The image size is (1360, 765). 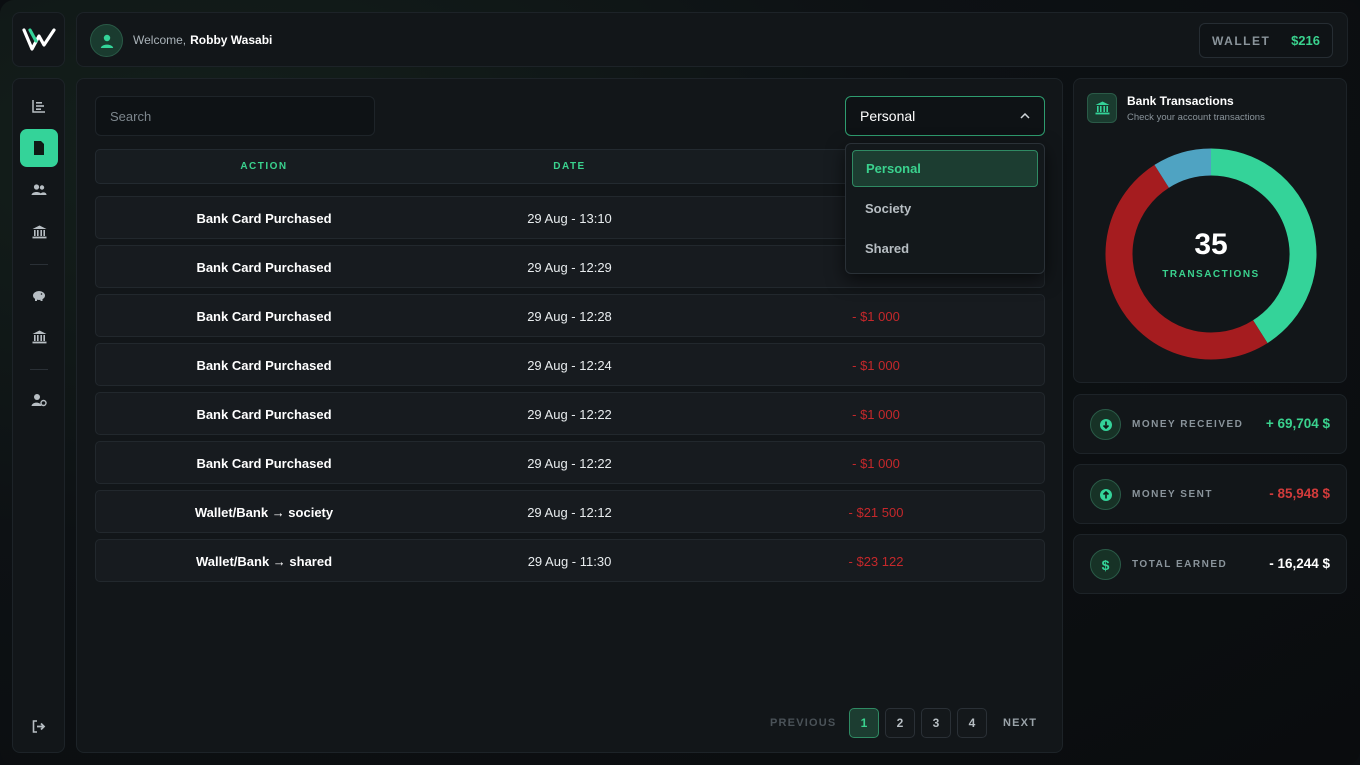 What do you see at coordinates (1241, 40) in the screenshot?
I see `wallet-label: WALLET` at bounding box center [1241, 40].